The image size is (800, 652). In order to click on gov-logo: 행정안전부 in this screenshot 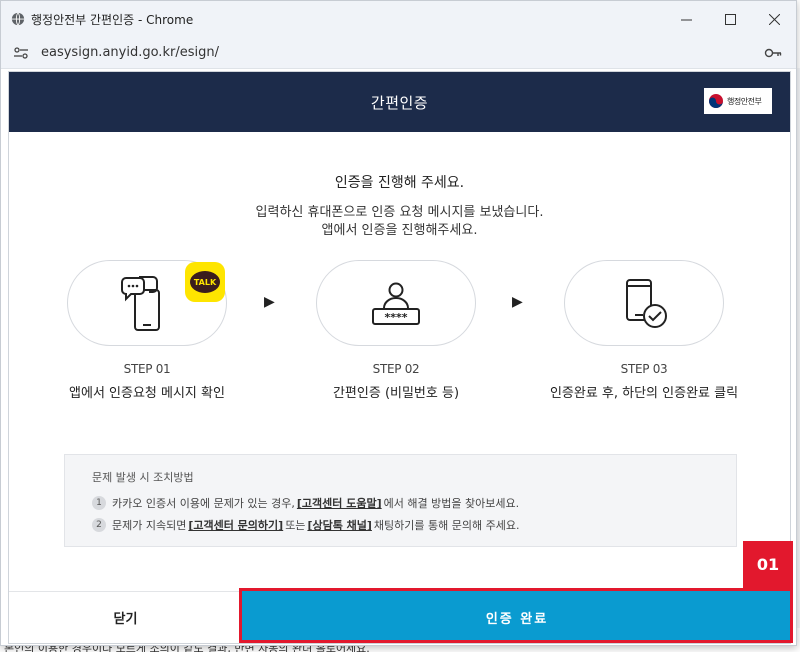, I will do `click(738, 101)`.